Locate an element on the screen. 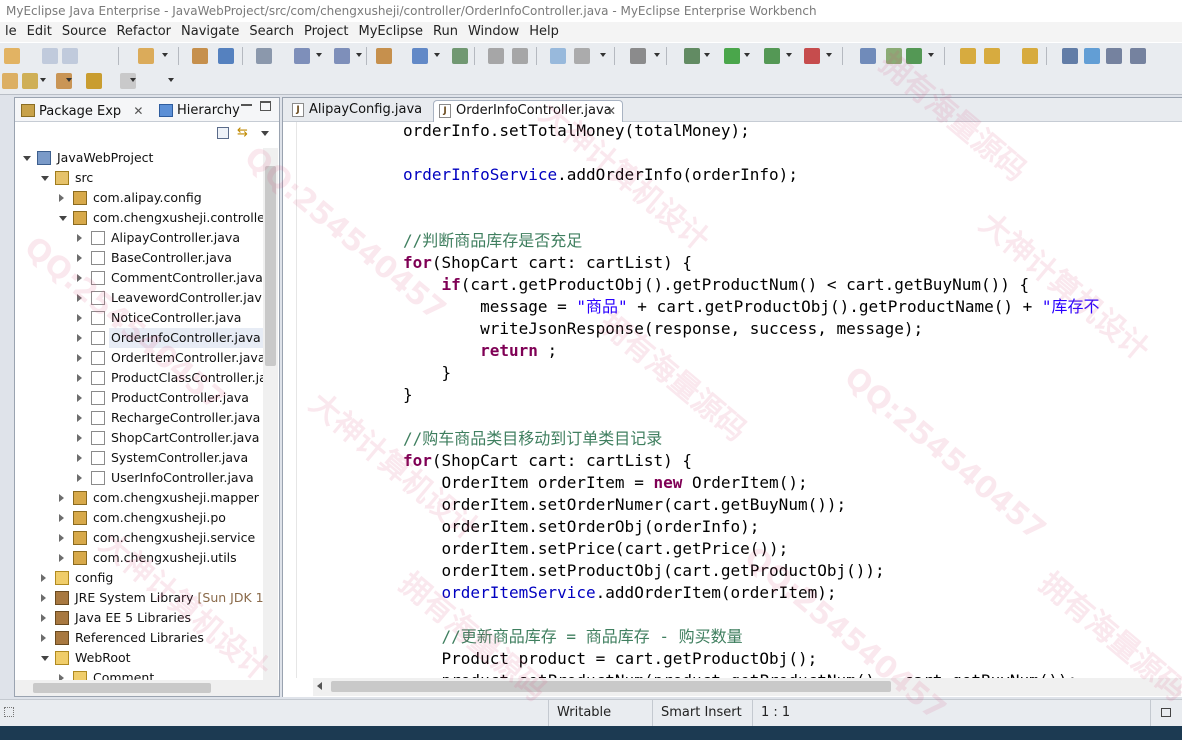 The width and height of the screenshot is (1182, 740). pencil-icon is located at coordinates (992, 56).